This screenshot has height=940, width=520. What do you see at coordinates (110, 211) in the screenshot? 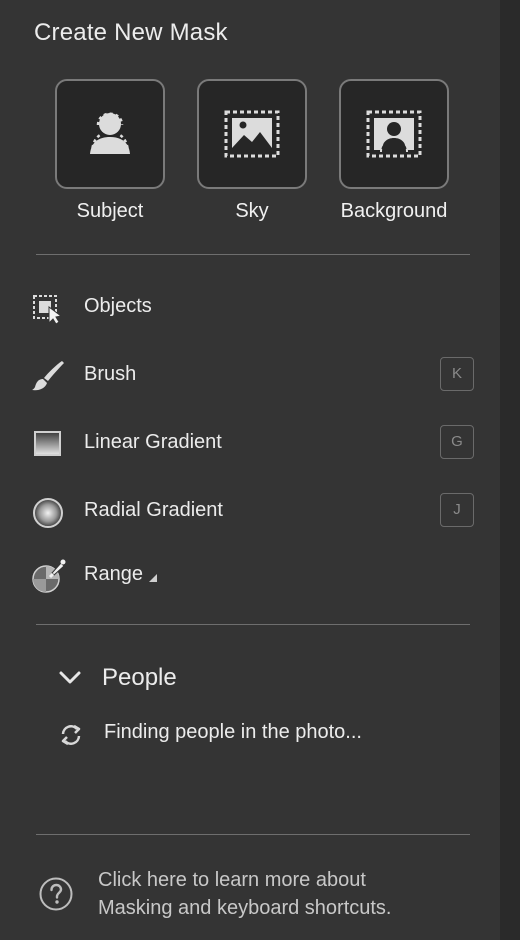
I see `subject-label: Subject` at bounding box center [110, 211].